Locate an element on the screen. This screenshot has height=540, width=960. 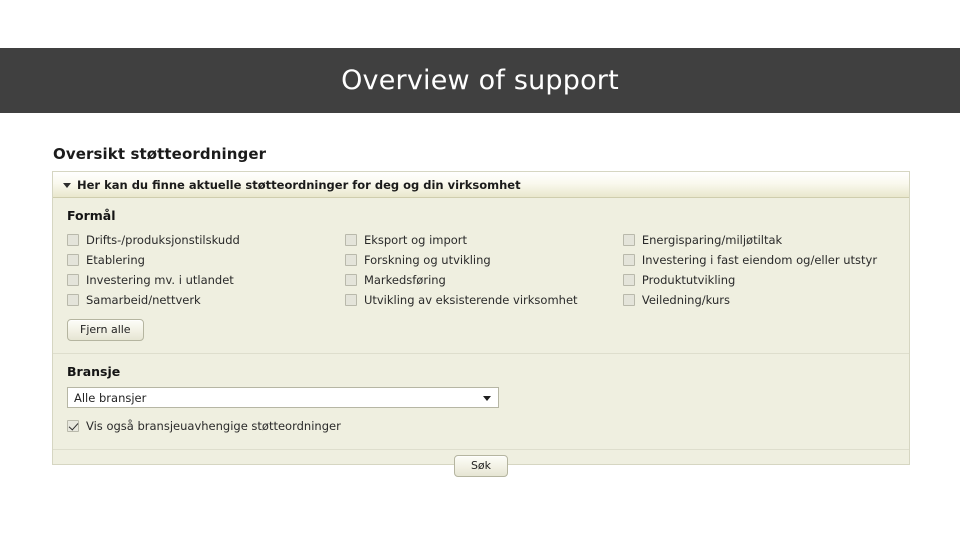
checkbox-row: Energisparing/miljøtiltak is located at coordinates (758, 240).